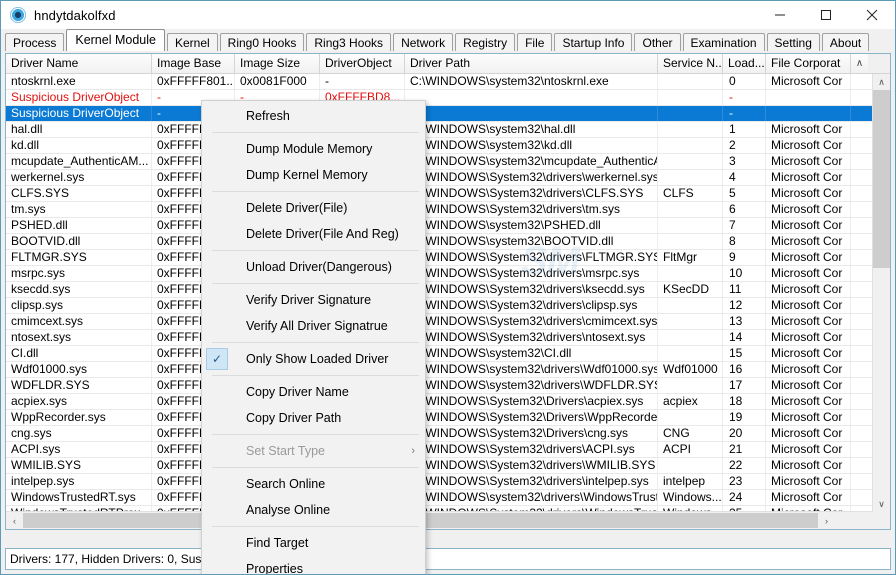 The height and width of the screenshot is (575, 896). I want to click on tab-other: Other, so click(657, 42).